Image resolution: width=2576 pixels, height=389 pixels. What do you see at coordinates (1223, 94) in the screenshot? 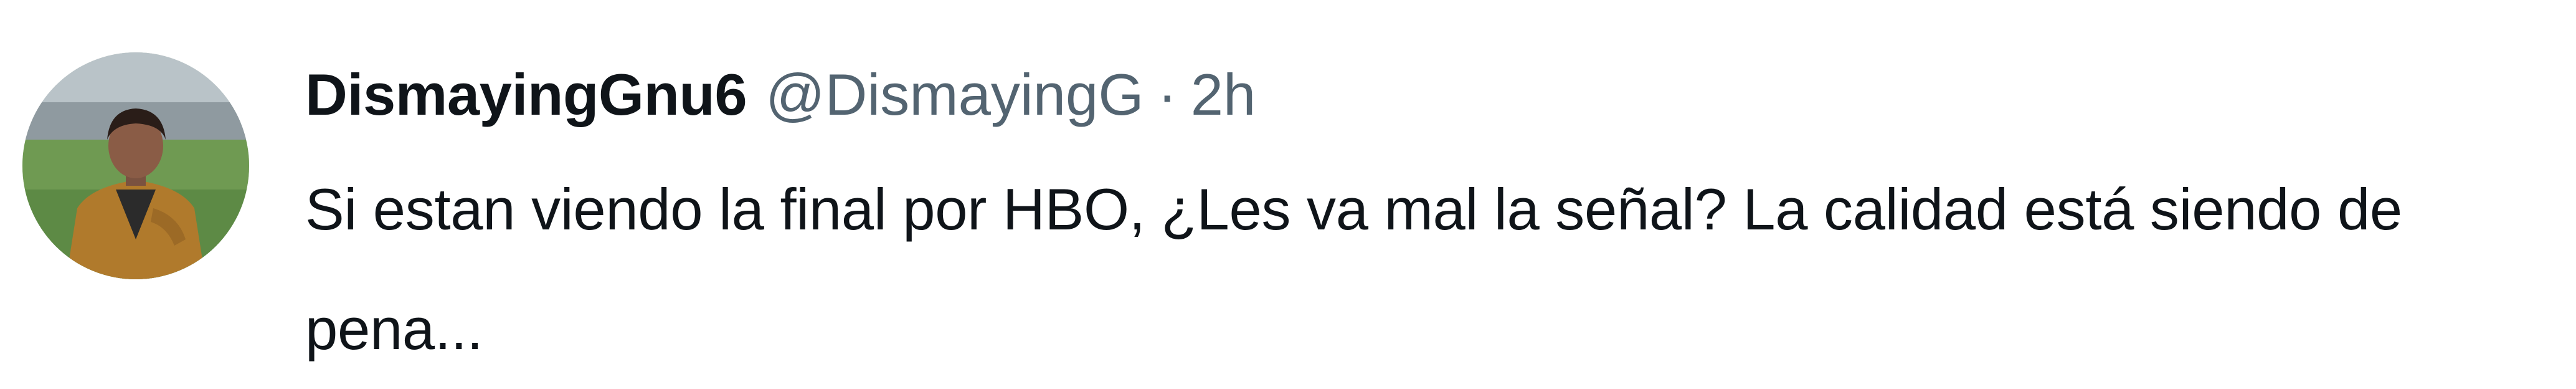
I see `tweet-timestamp: 2h` at bounding box center [1223, 94].